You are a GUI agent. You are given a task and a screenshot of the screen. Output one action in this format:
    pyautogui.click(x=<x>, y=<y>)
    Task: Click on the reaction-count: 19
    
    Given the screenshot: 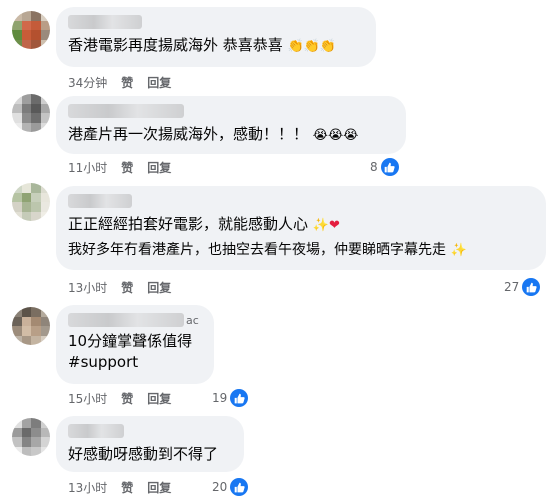 What is the action you would take?
    pyautogui.click(x=230, y=398)
    